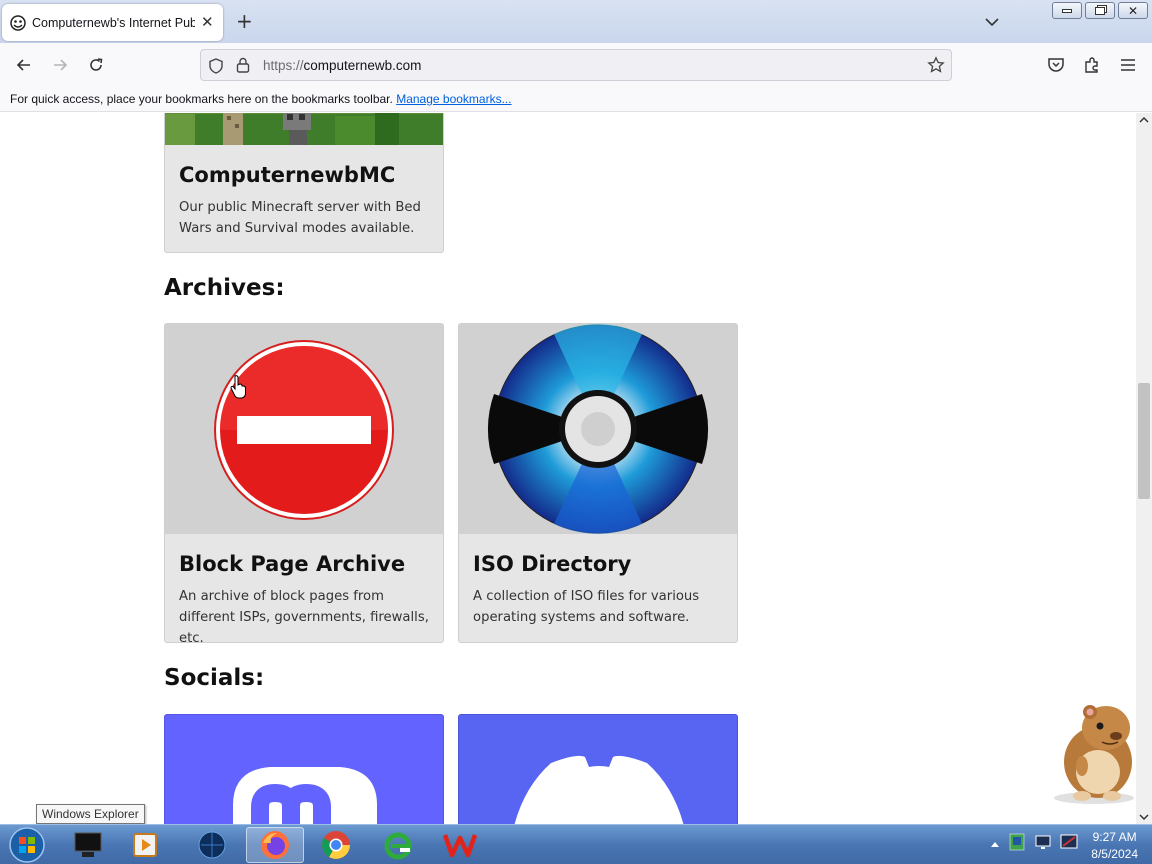 The height and width of the screenshot is (864, 1152). I want to click on scroll-down-icon, so click(1144, 817).